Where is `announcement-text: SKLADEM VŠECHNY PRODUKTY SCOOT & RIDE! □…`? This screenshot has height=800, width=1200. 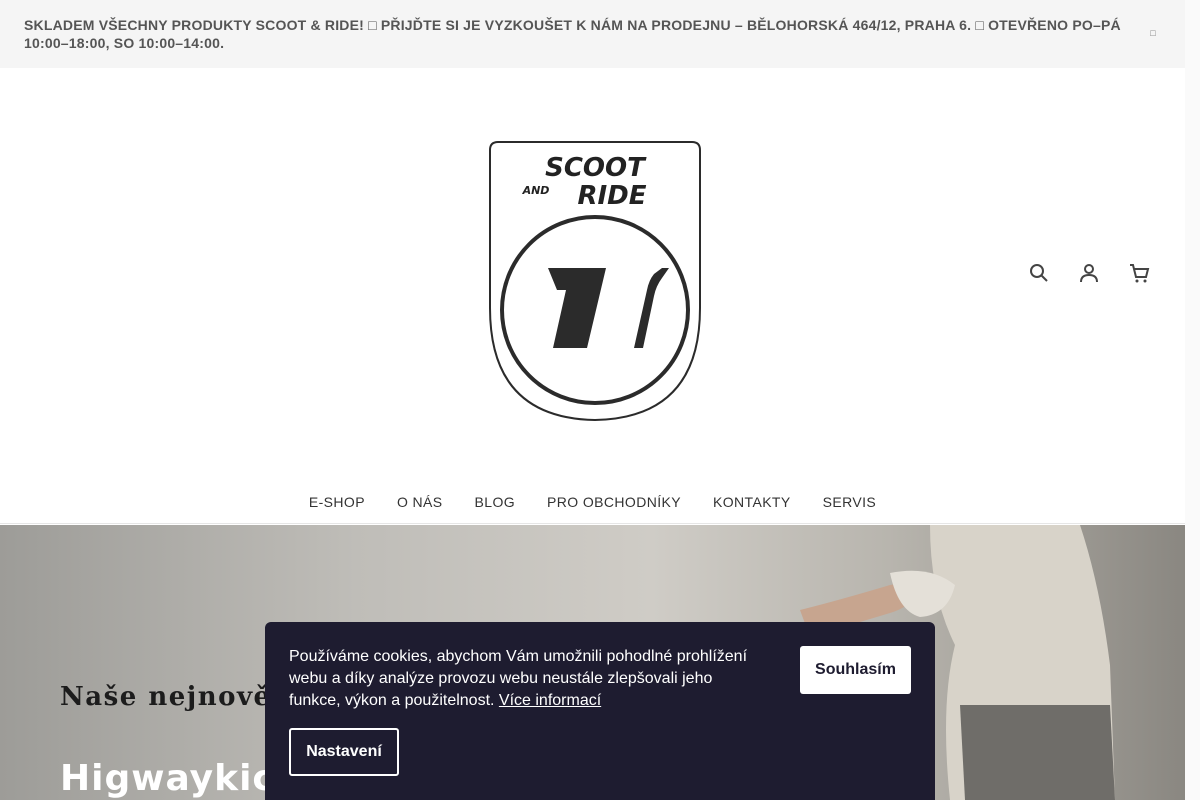 announcement-text: SKLADEM VŠECHNY PRODUKTY SCOOT & RIDE! □… is located at coordinates (572, 34).